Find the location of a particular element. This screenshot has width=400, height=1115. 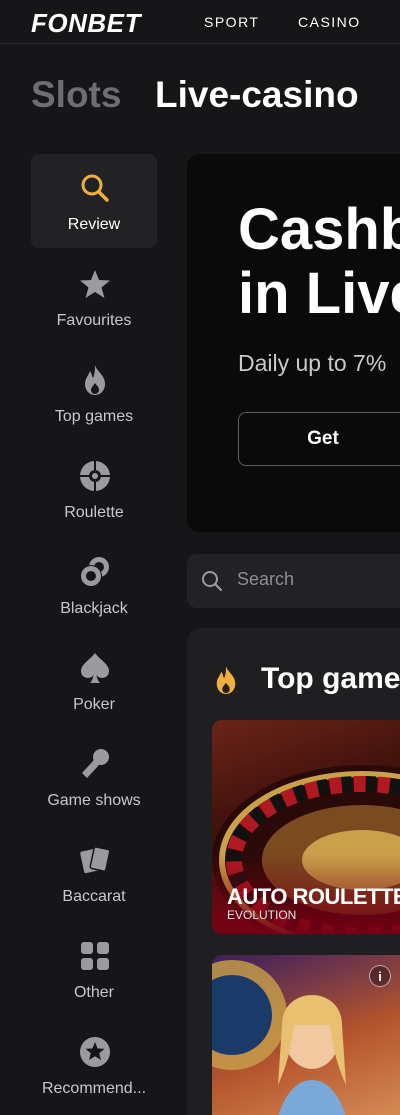

game-card: i is located at coordinates (306, 1035).